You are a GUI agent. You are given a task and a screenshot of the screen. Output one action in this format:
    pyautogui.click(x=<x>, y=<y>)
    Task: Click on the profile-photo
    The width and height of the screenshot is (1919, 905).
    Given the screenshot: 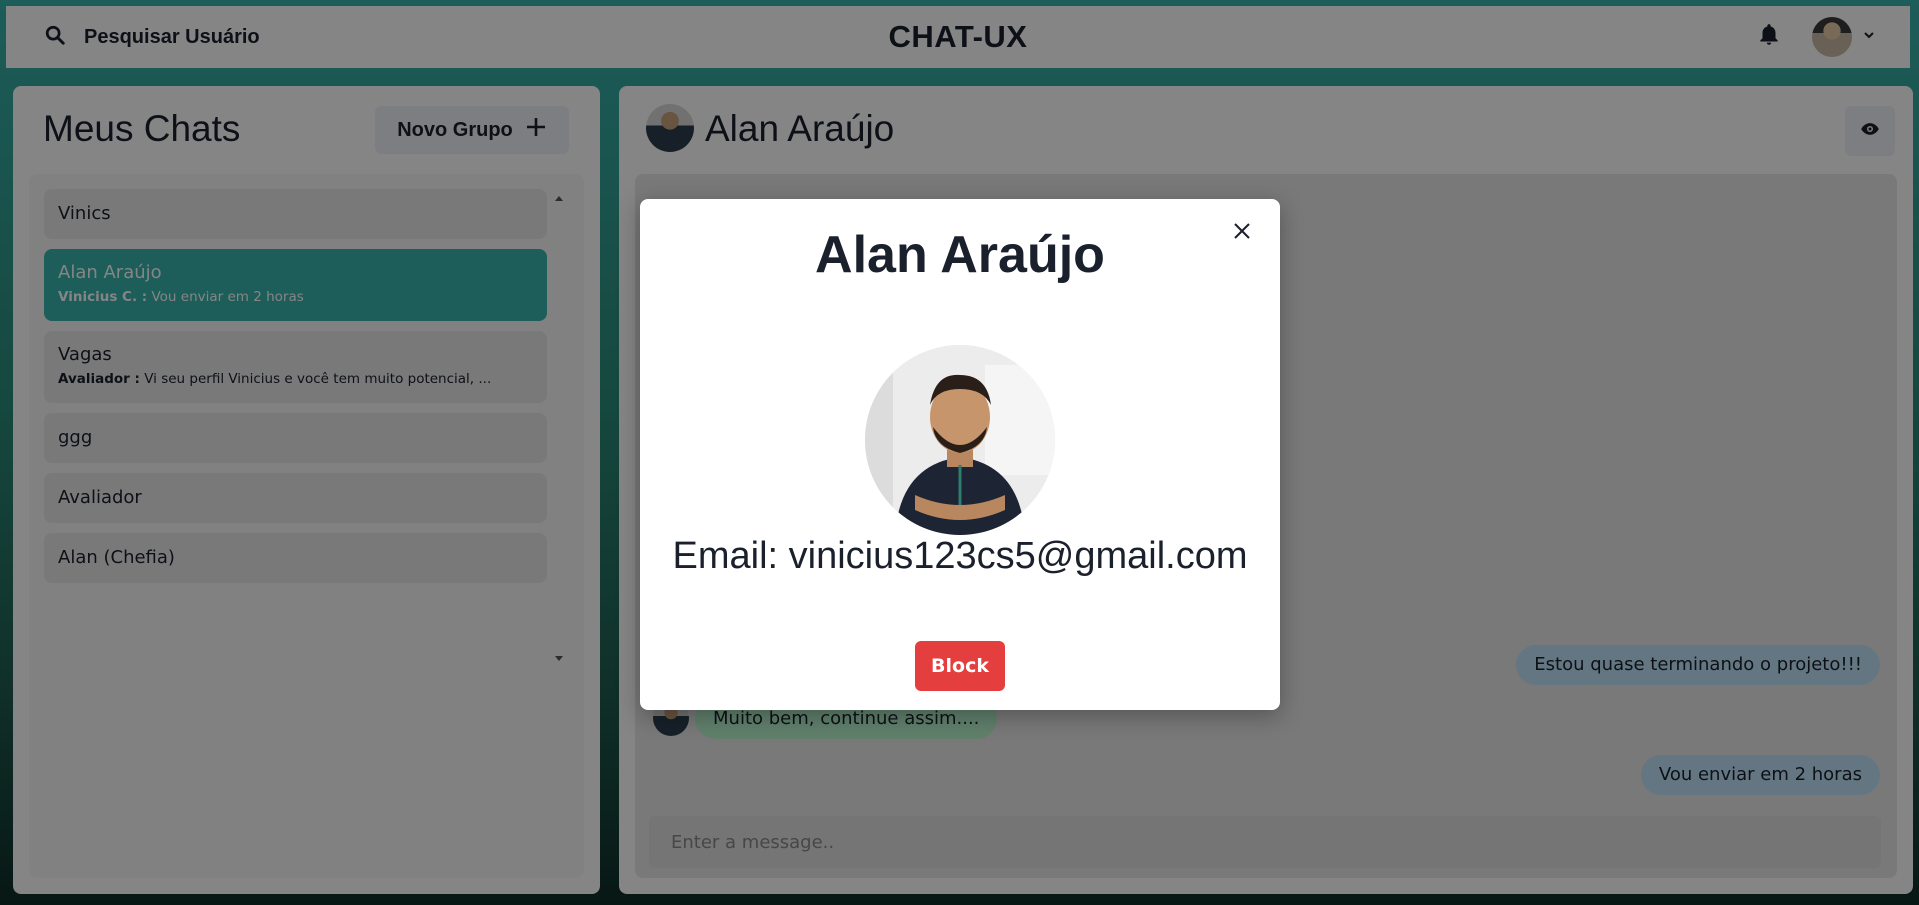 What is the action you would take?
    pyautogui.click(x=960, y=440)
    